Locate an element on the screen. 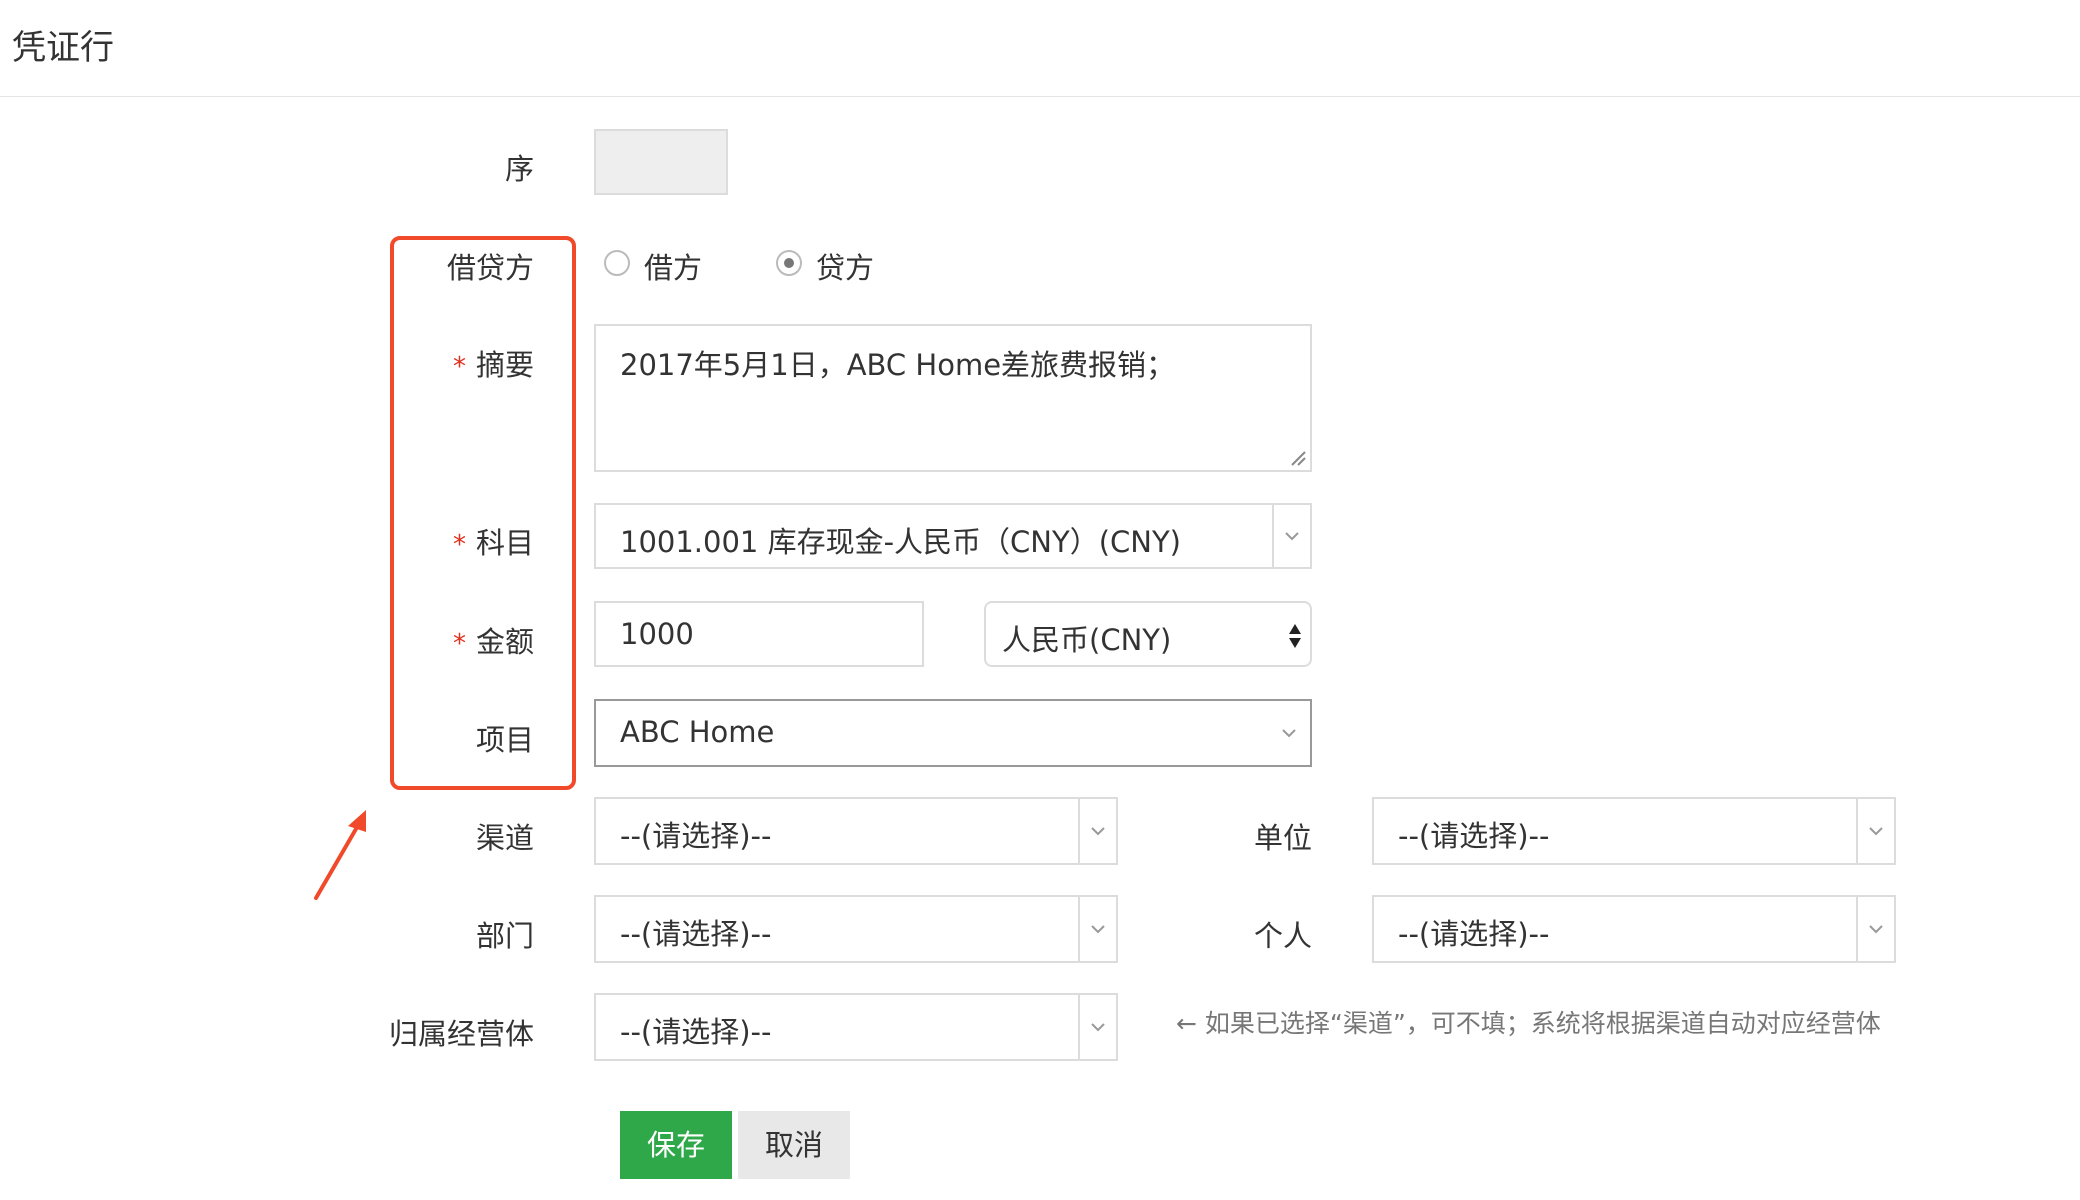 This screenshot has height=1200, width=2080. currency-value: 人民币(CNY) is located at coordinates (1087, 640).